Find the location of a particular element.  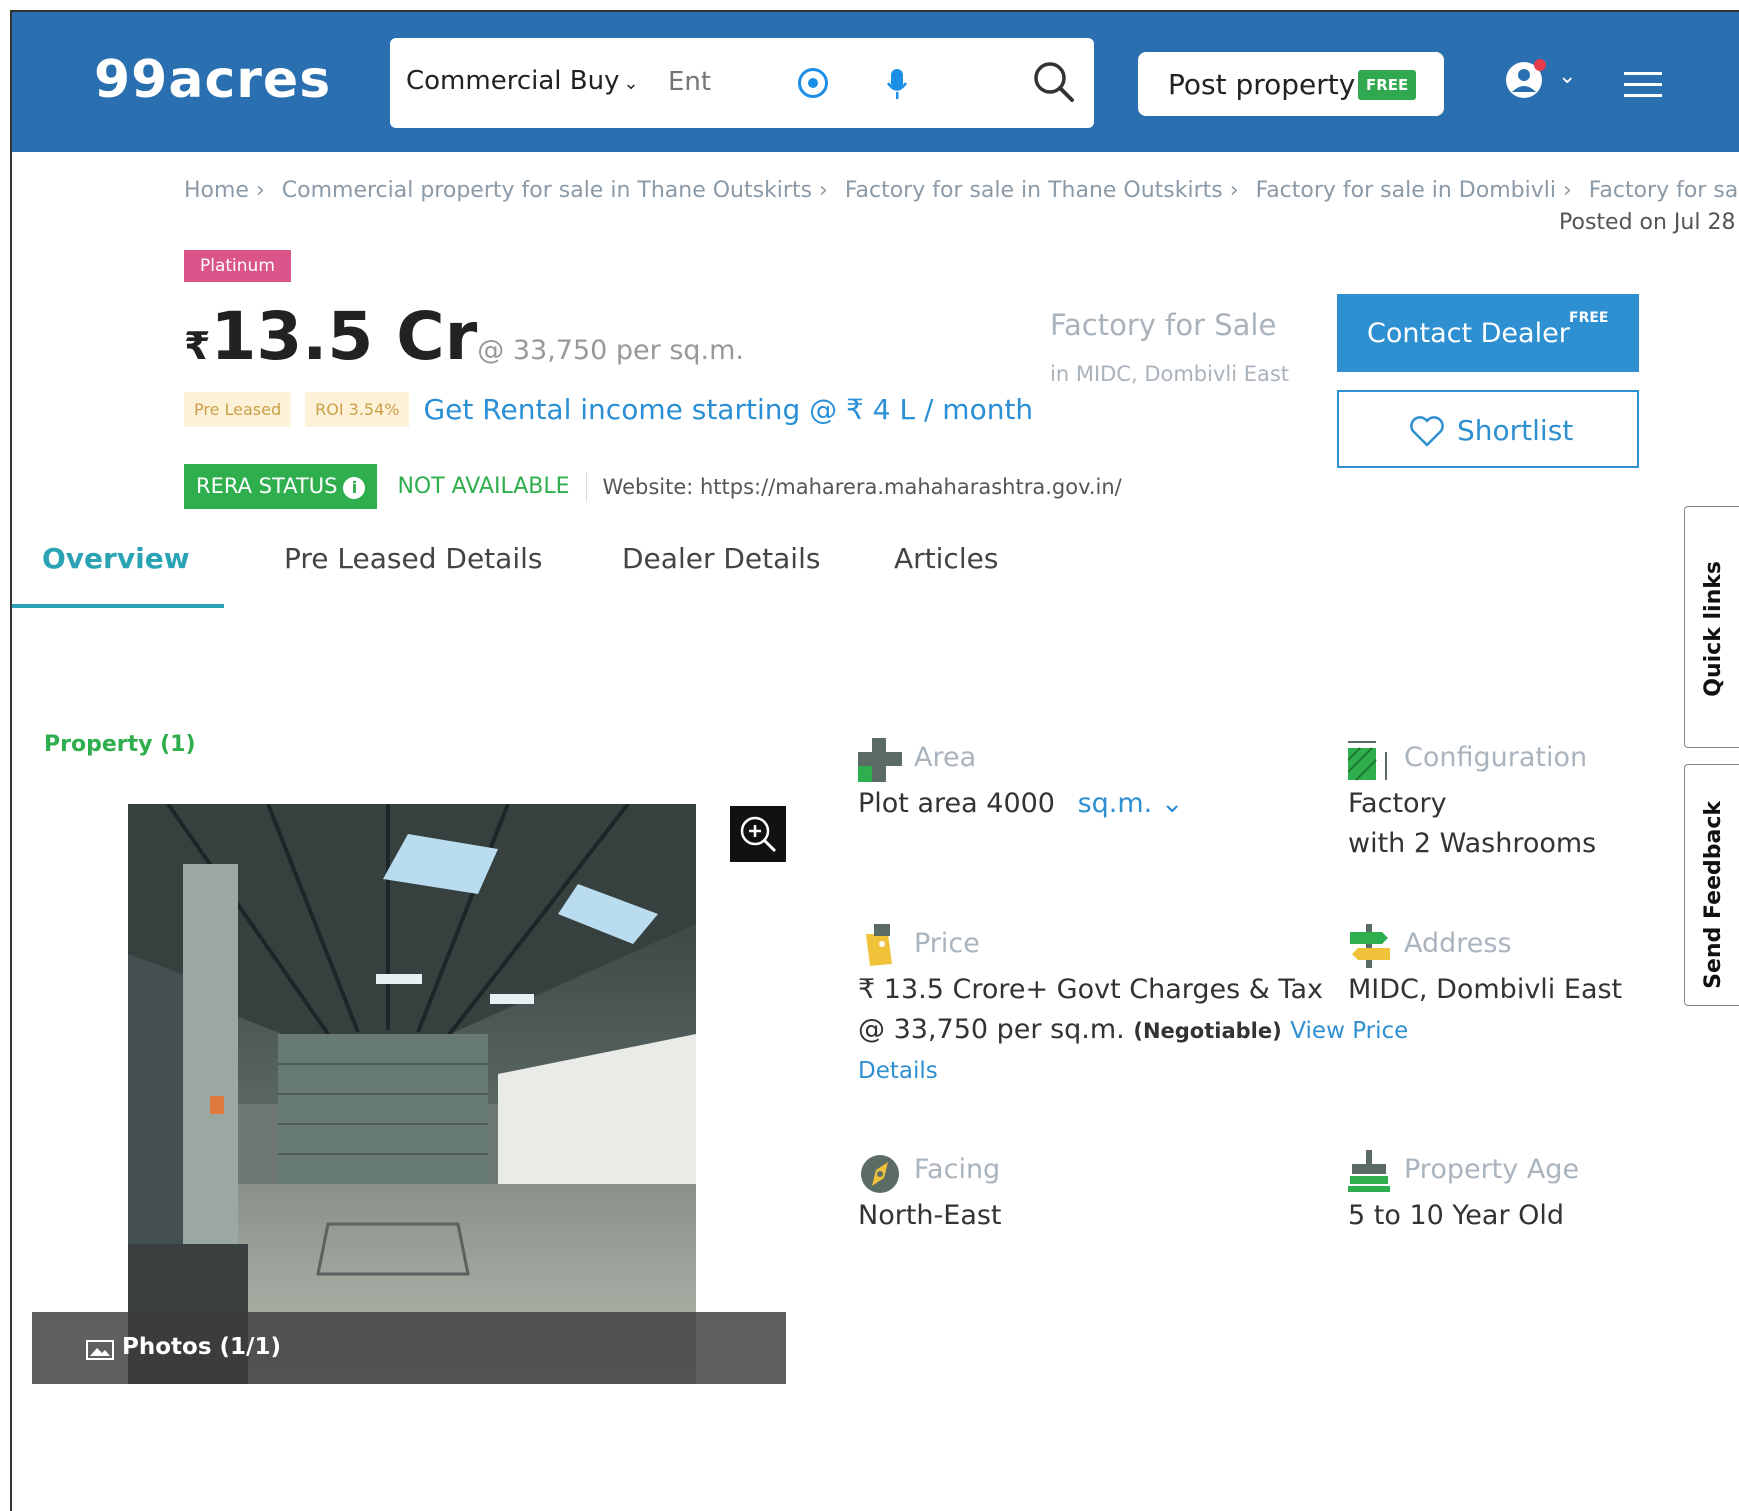

search-category-label: Commercial Buy is located at coordinates (513, 81).